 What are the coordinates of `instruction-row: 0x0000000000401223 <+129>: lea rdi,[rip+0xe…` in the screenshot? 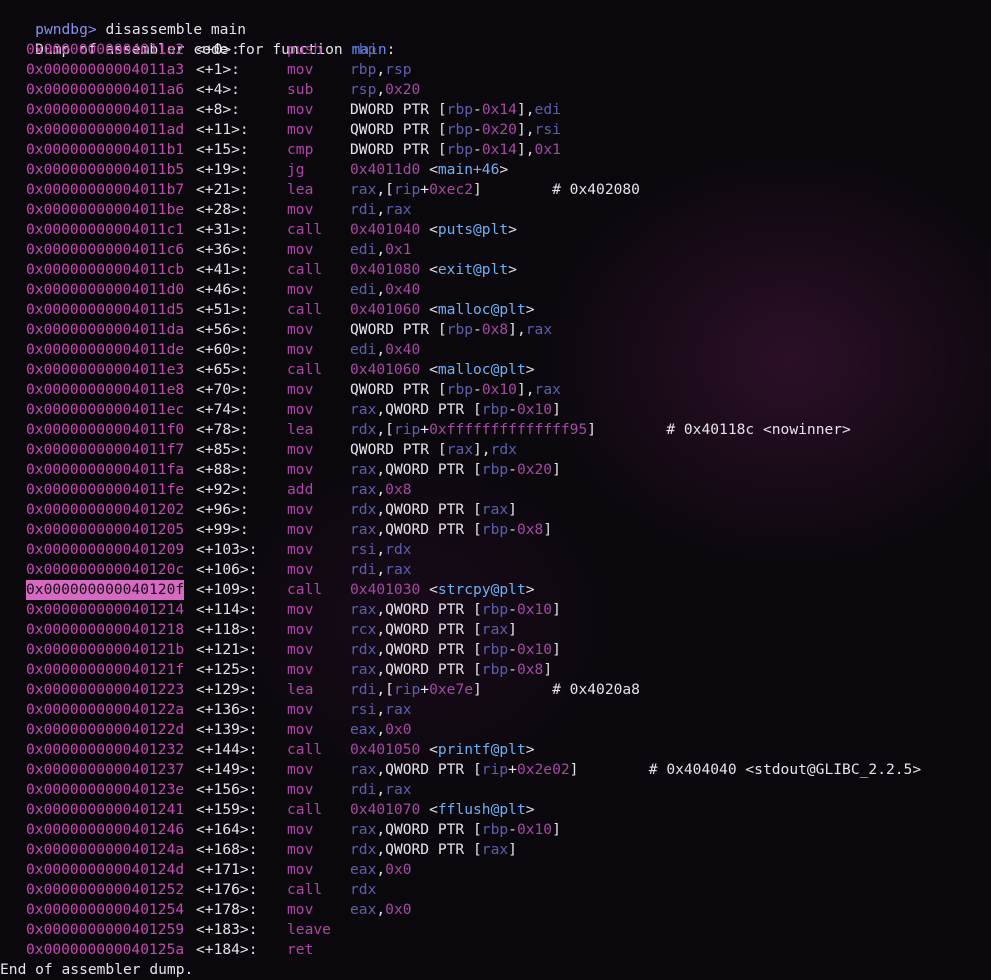 It's located at (495, 690).